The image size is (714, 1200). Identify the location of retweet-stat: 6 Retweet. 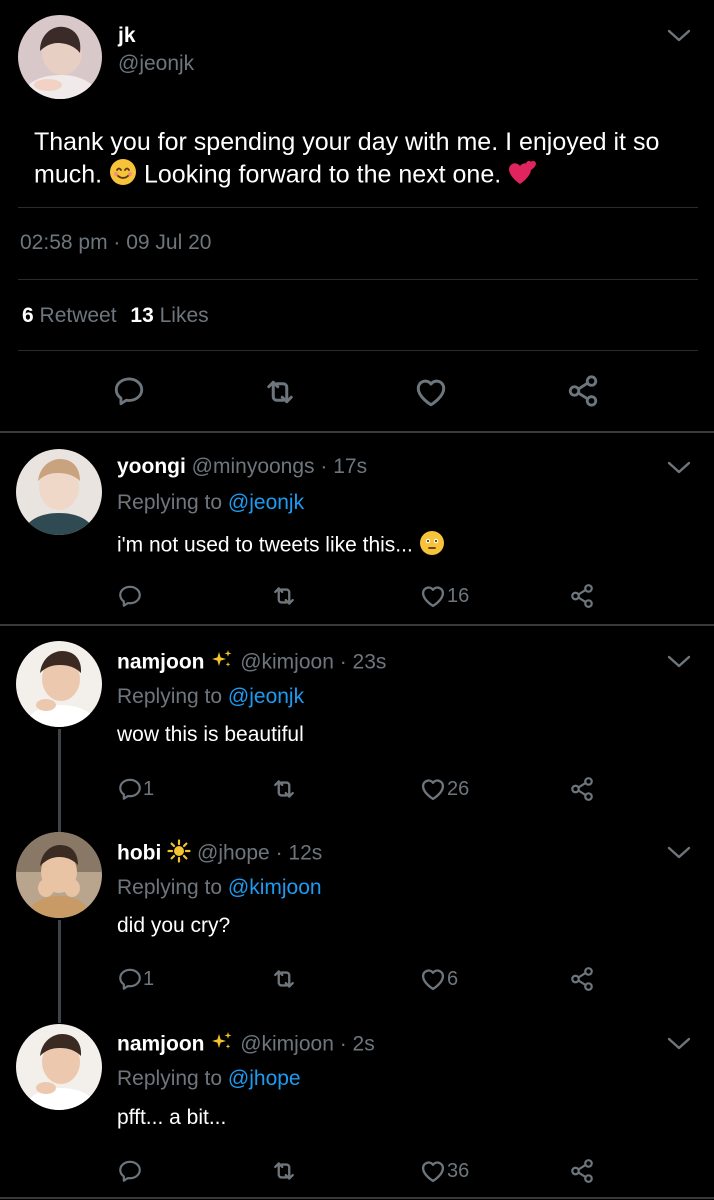
(72, 315).